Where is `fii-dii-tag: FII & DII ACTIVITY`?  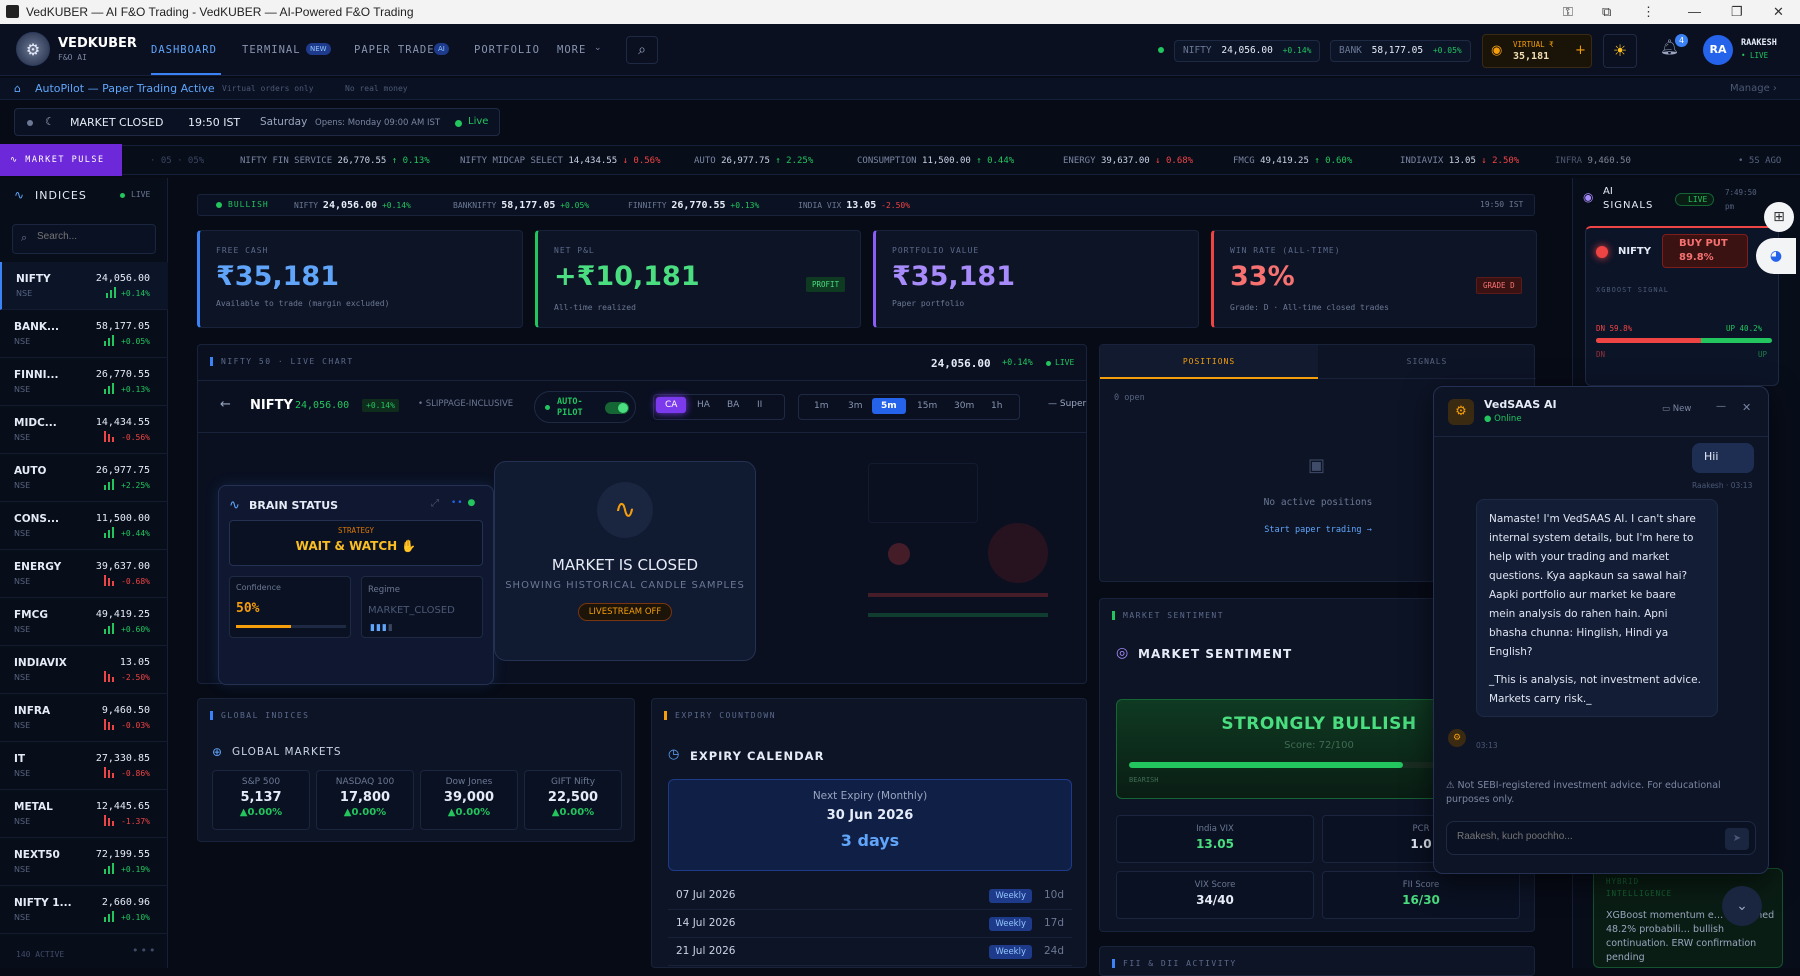
fii-dii-tag: FII & DII ACTIVITY is located at coordinates (1174, 963).